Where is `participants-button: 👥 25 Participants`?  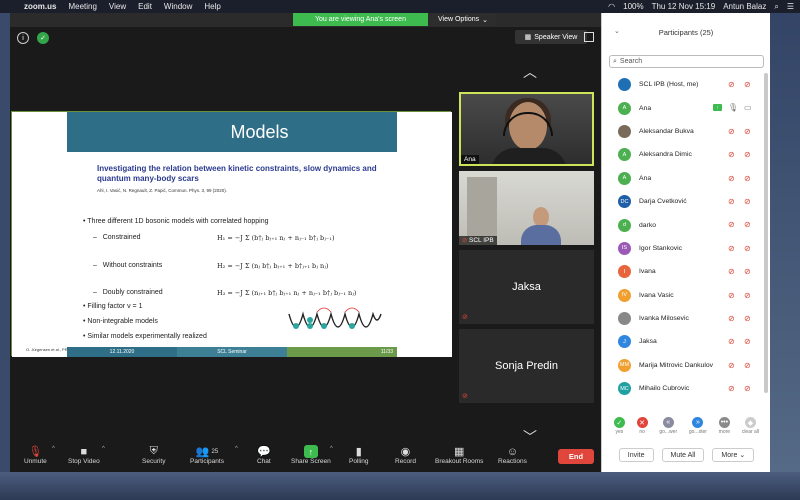 participants-button: 👥 25 Participants is located at coordinates (207, 455).